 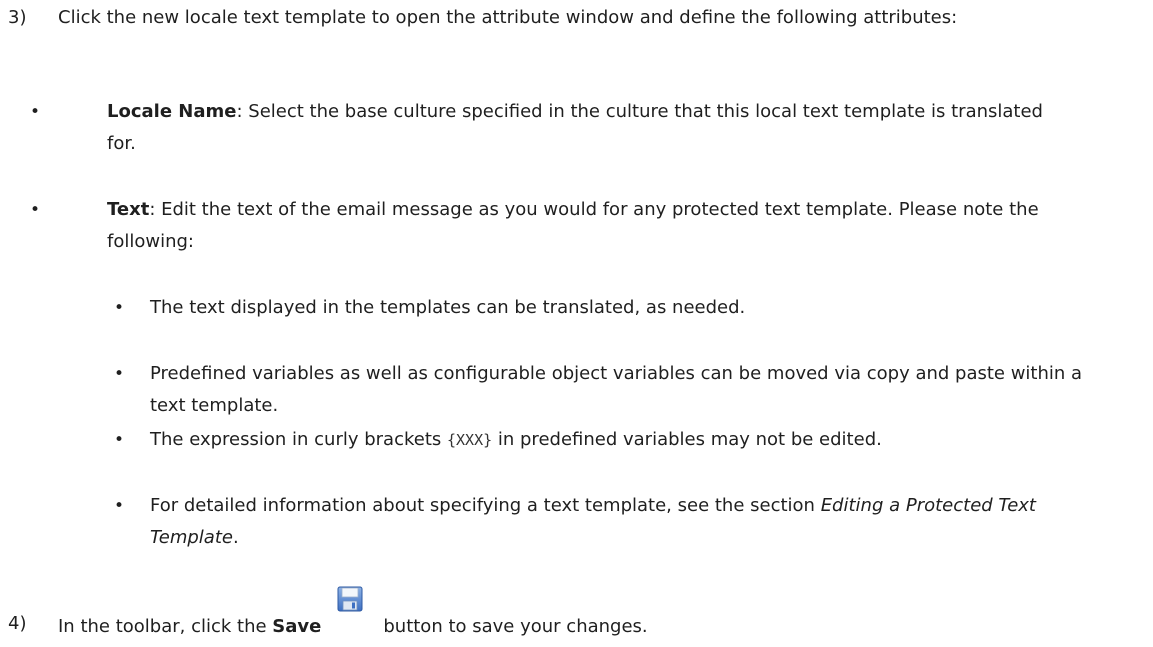 What do you see at coordinates (172, 111) in the screenshot?
I see `term-locale-name: Locale Name` at bounding box center [172, 111].